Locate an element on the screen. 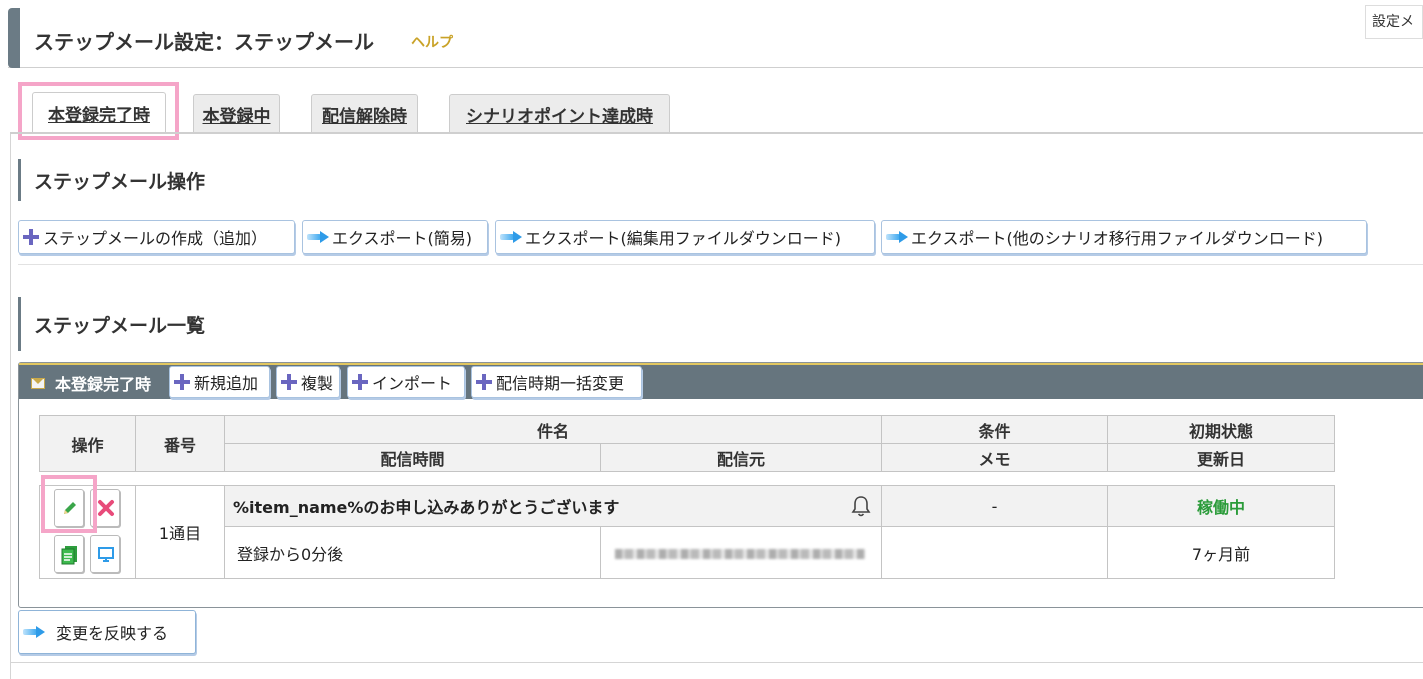 This screenshot has width=1423, height=679. add-new-label: 新規追加 is located at coordinates (226, 383).